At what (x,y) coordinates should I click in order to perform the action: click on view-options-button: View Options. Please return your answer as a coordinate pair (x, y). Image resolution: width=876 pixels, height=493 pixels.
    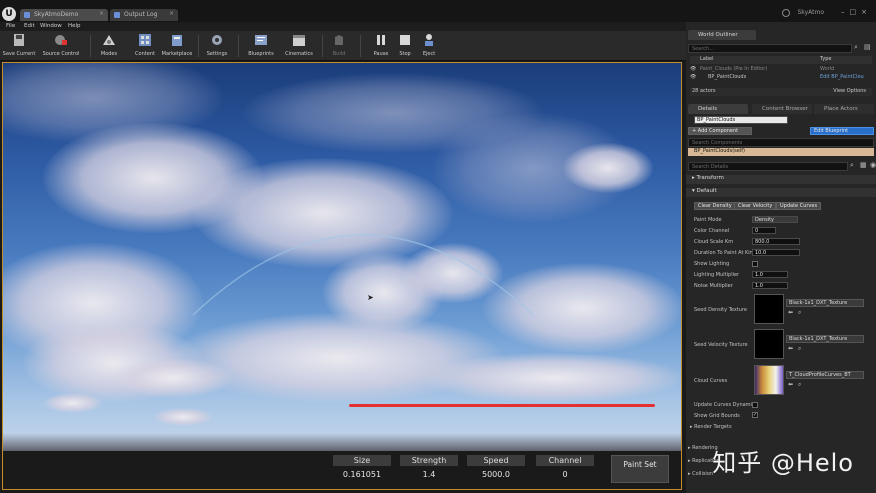
    Looking at the image, I should click on (849, 91).